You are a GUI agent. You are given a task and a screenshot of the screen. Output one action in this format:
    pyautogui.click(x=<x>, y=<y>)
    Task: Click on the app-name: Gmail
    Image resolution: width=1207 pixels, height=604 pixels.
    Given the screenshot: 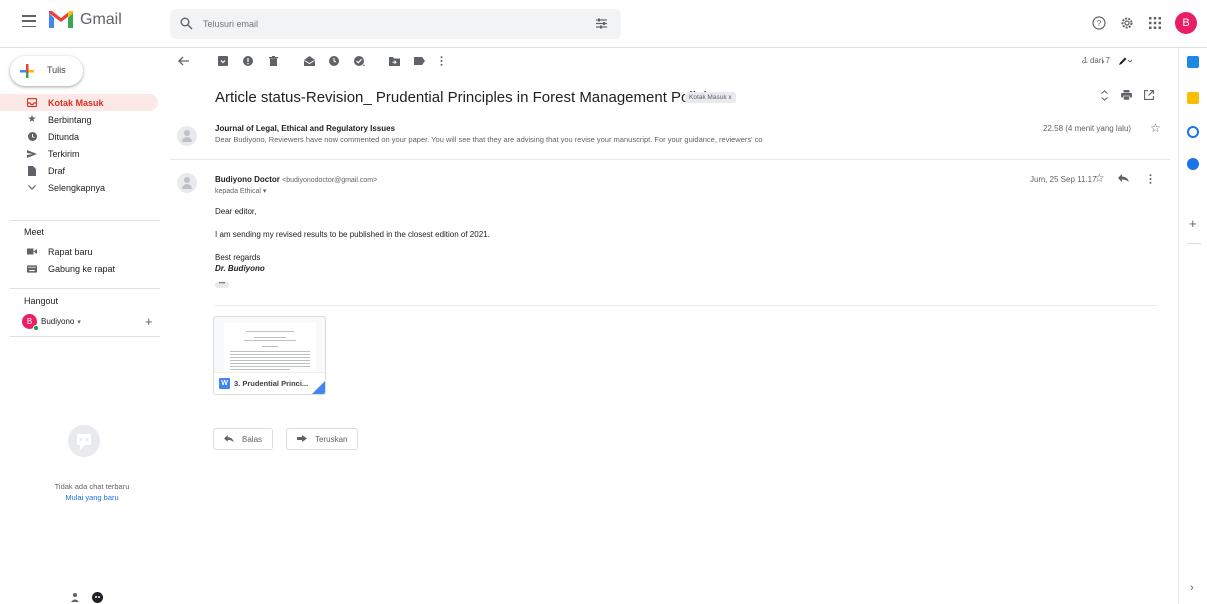 What is the action you would take?
    pyautogui.click(x=101, y=20)
    